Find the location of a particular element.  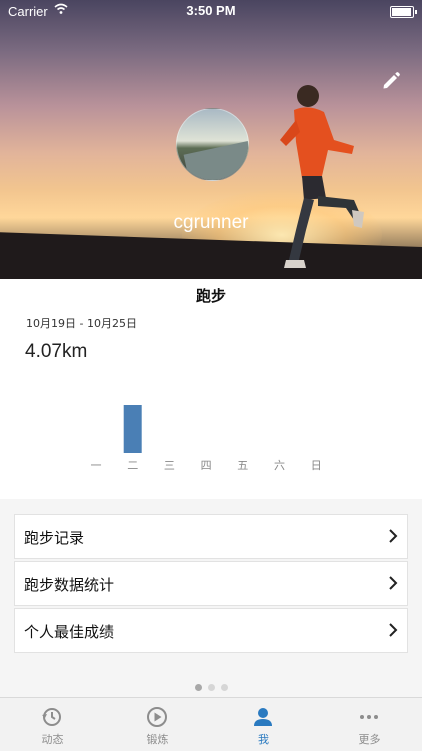

status-bar: Carrier 3:50 PM is located at coordinates (211, 11).